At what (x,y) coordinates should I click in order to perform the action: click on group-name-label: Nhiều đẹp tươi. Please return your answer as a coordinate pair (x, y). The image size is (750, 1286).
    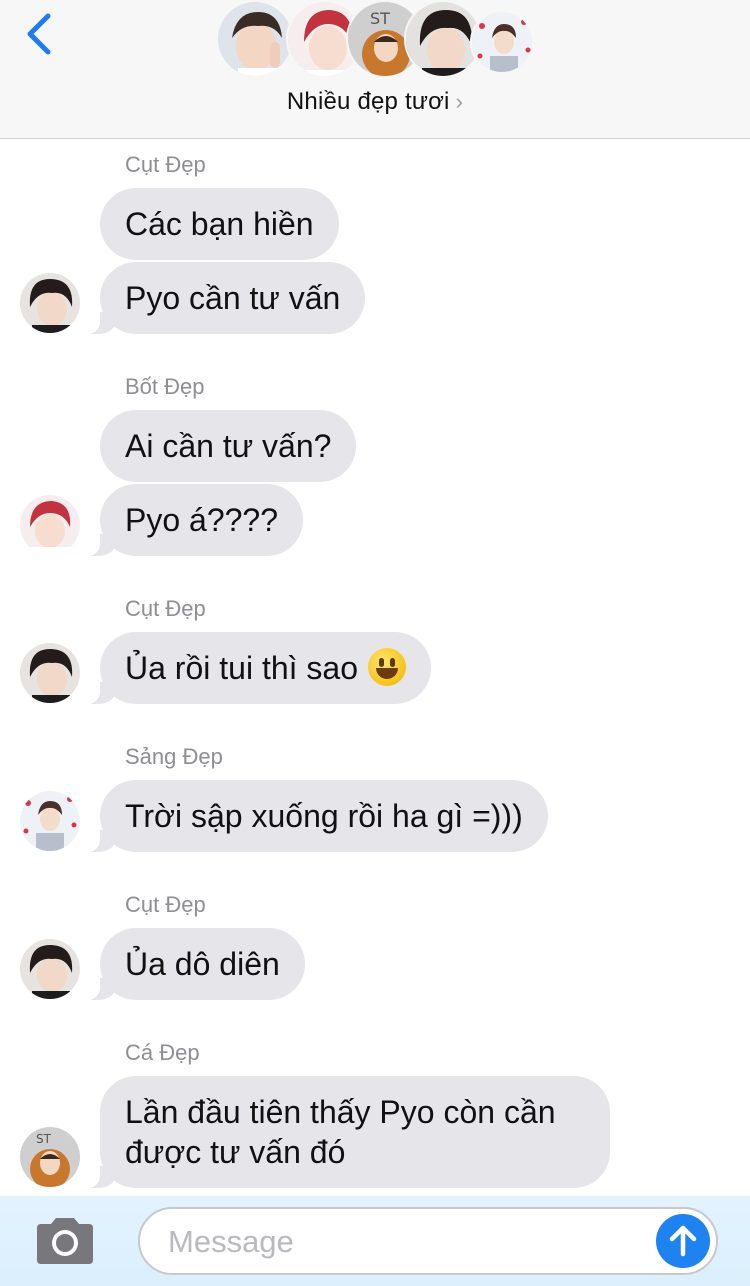
    Looking at the image, I should click on (368, 101).